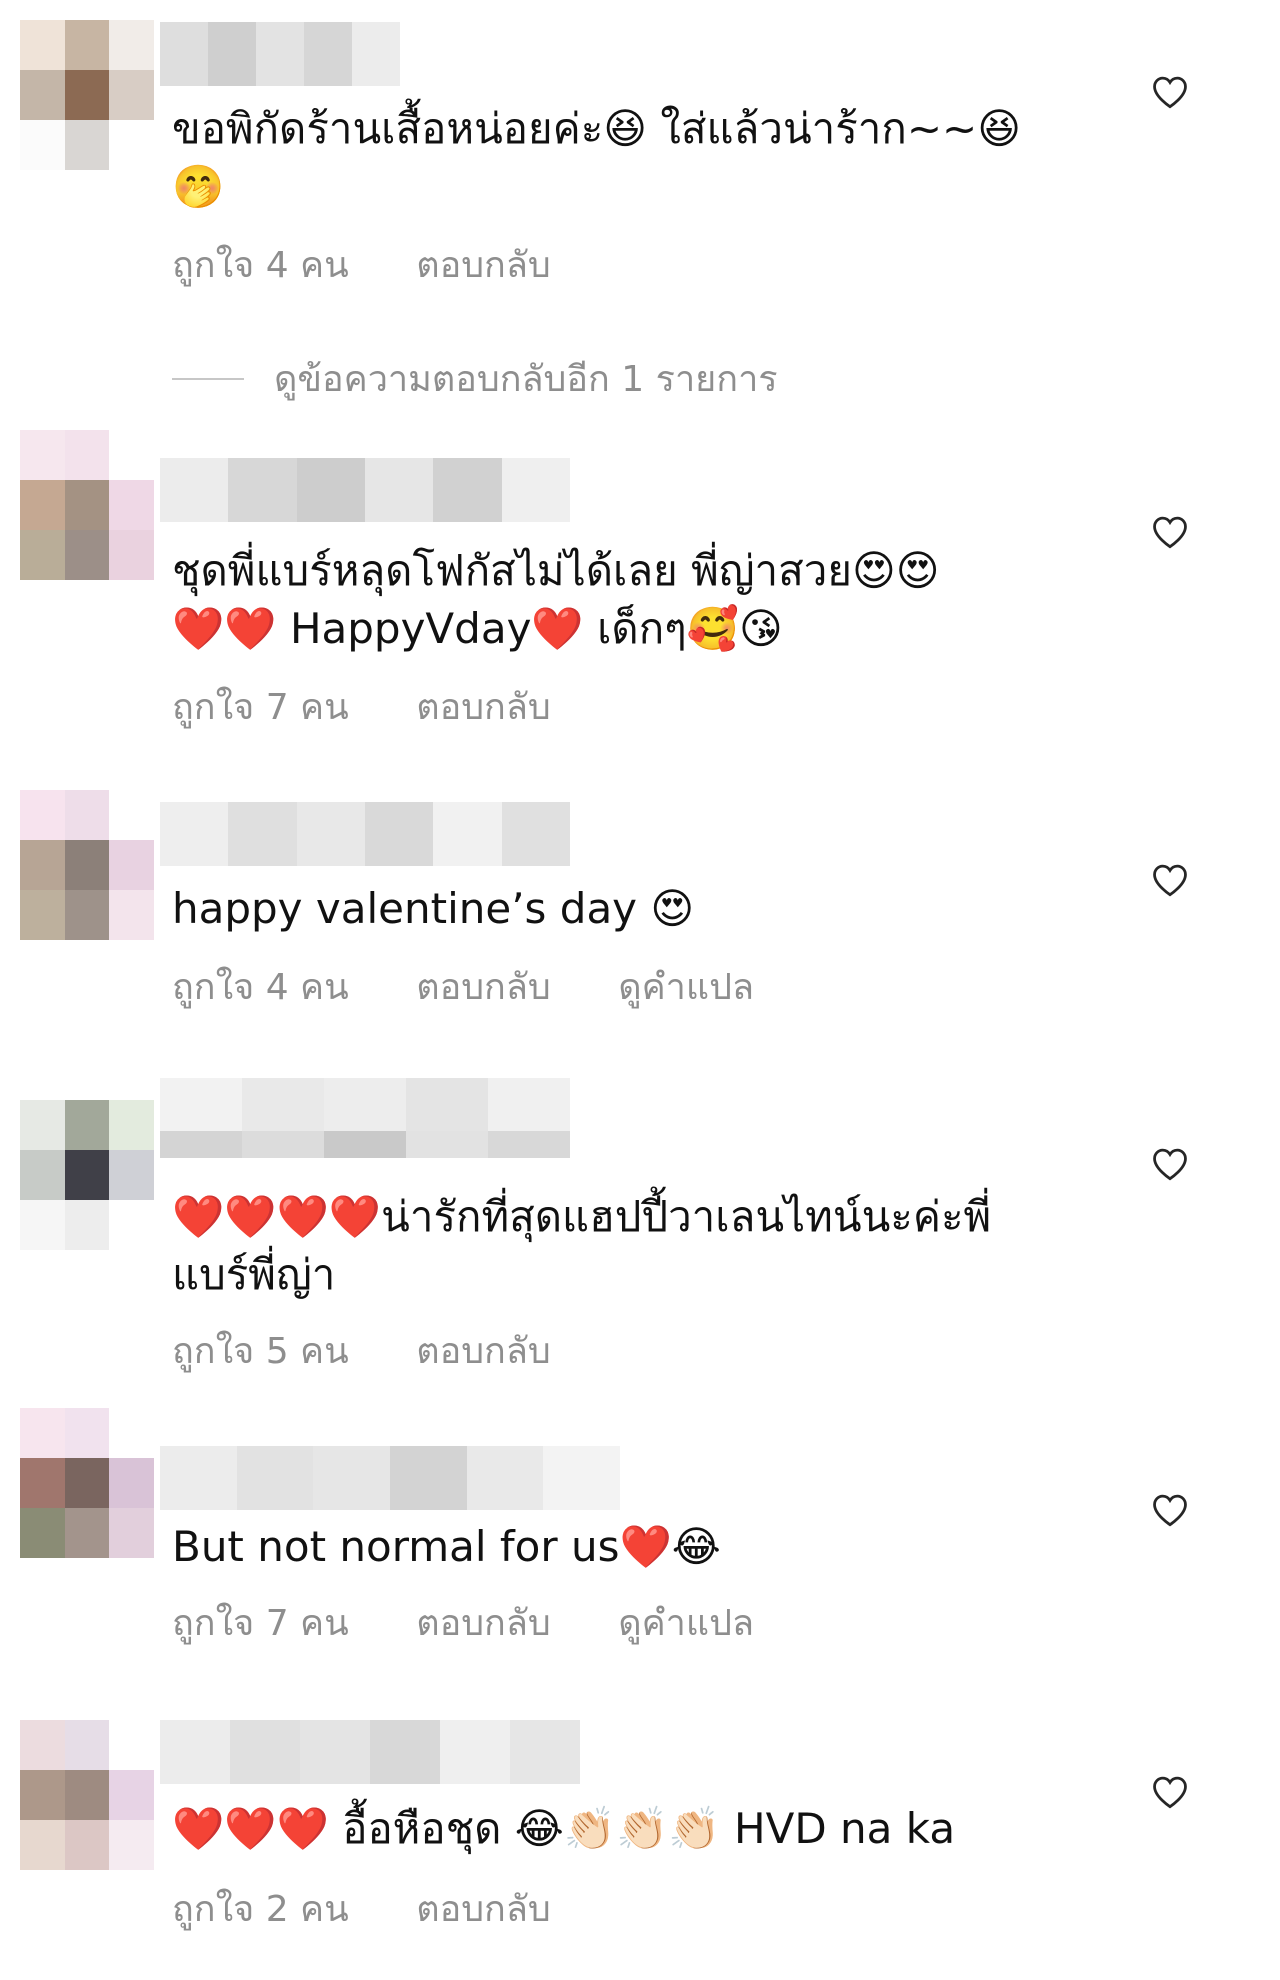 This screenshot has height=1980, width=1280. Describe the element at coordinates (526, 379) in the screenshot. I see `view-replies-label: ดูข้อความตอบกลับอีก 1 รายการ` at that location.